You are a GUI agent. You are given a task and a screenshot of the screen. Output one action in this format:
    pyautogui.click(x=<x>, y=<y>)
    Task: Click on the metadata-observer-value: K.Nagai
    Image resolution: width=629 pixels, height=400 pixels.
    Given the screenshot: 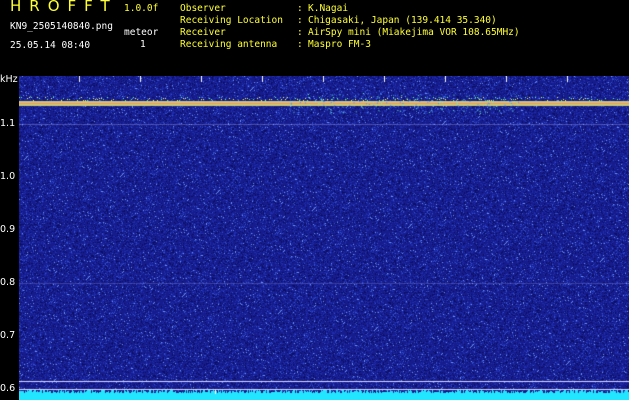 What is the action you would take?
    pyautogui.click(x=328, y=8)
    